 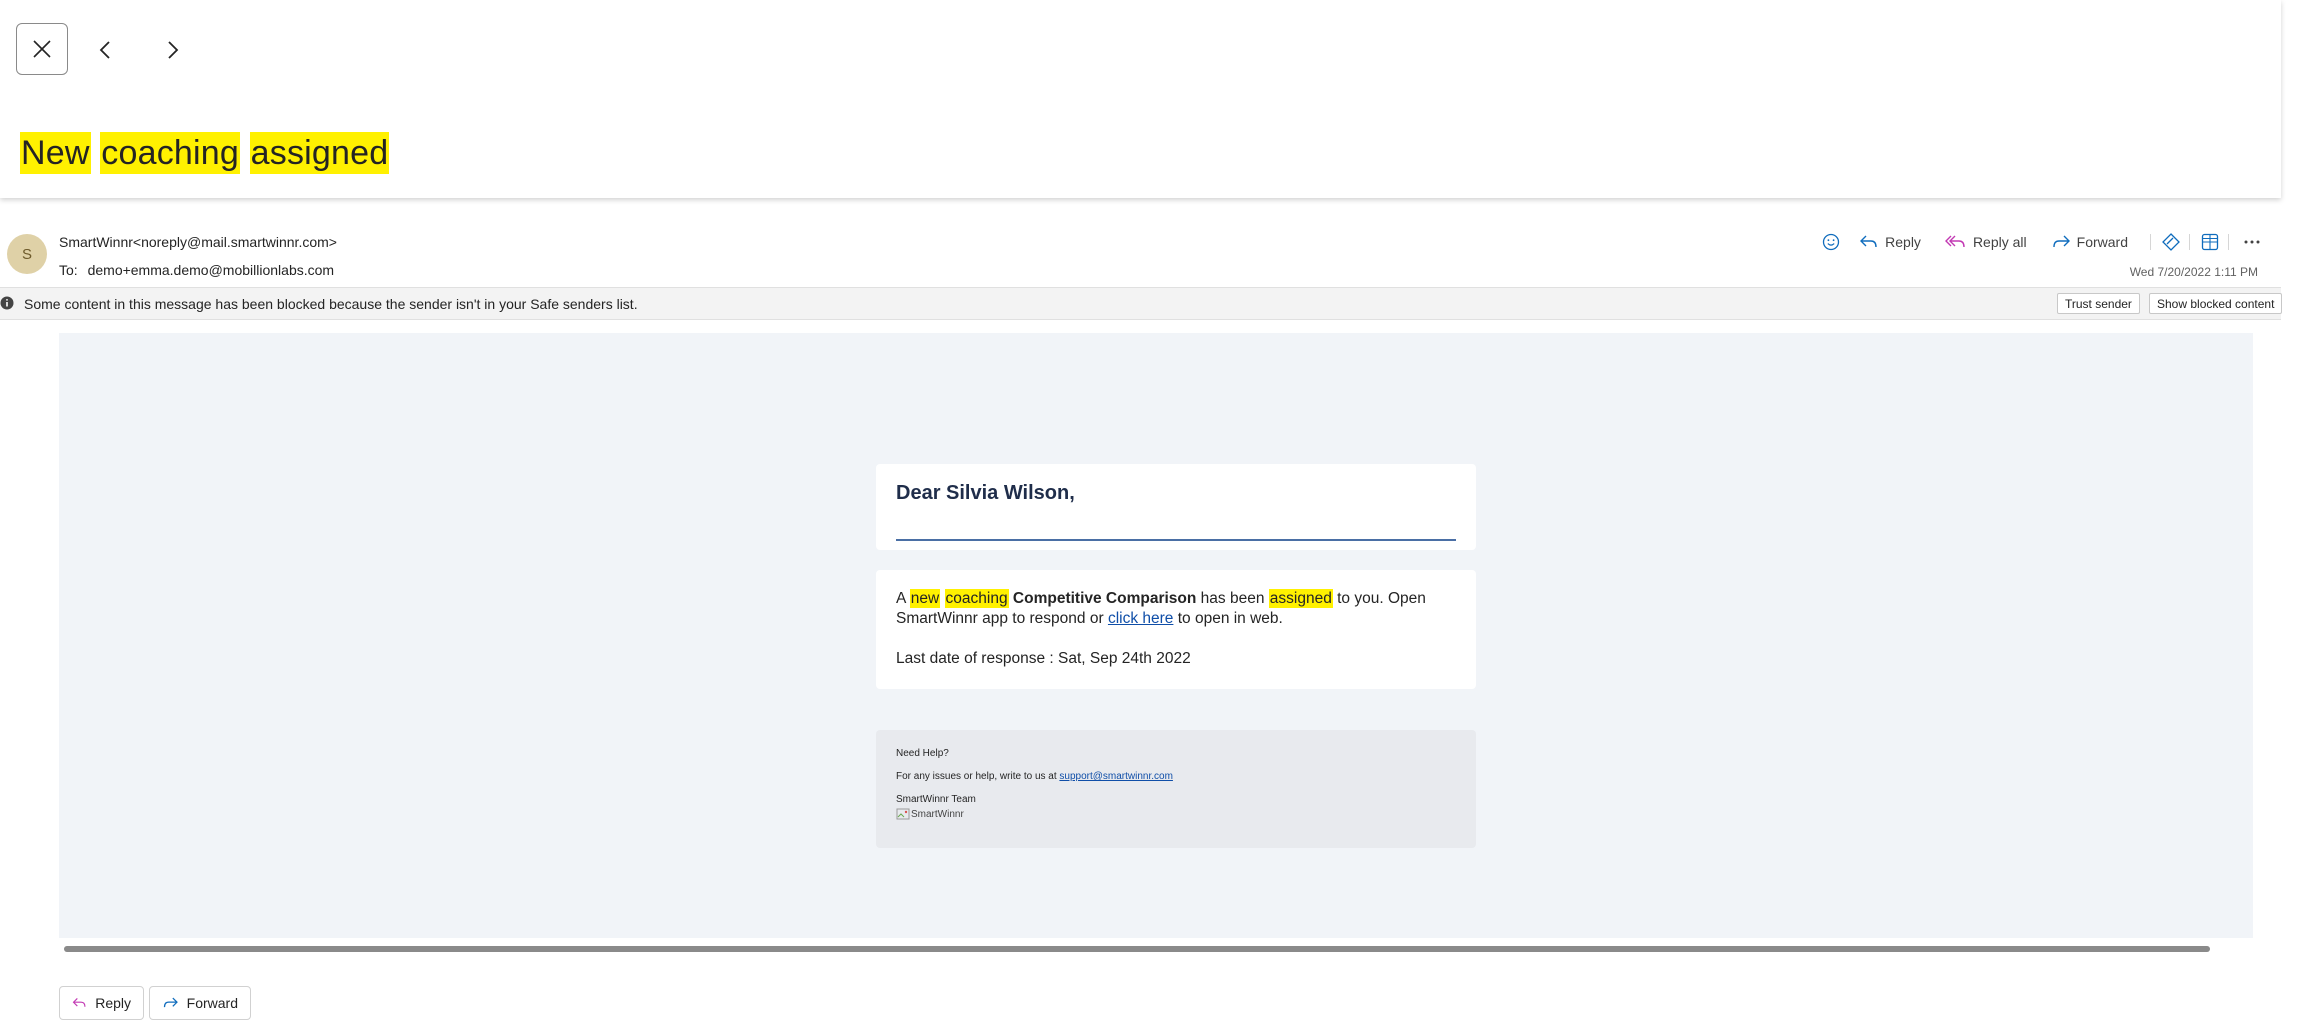 What do you see at coordinates (198, 242) in the screenshot?
I see `sender-address: SmartWinnr<noreply@mail.smartwinnr.com>` at bounding box center [198, 242].